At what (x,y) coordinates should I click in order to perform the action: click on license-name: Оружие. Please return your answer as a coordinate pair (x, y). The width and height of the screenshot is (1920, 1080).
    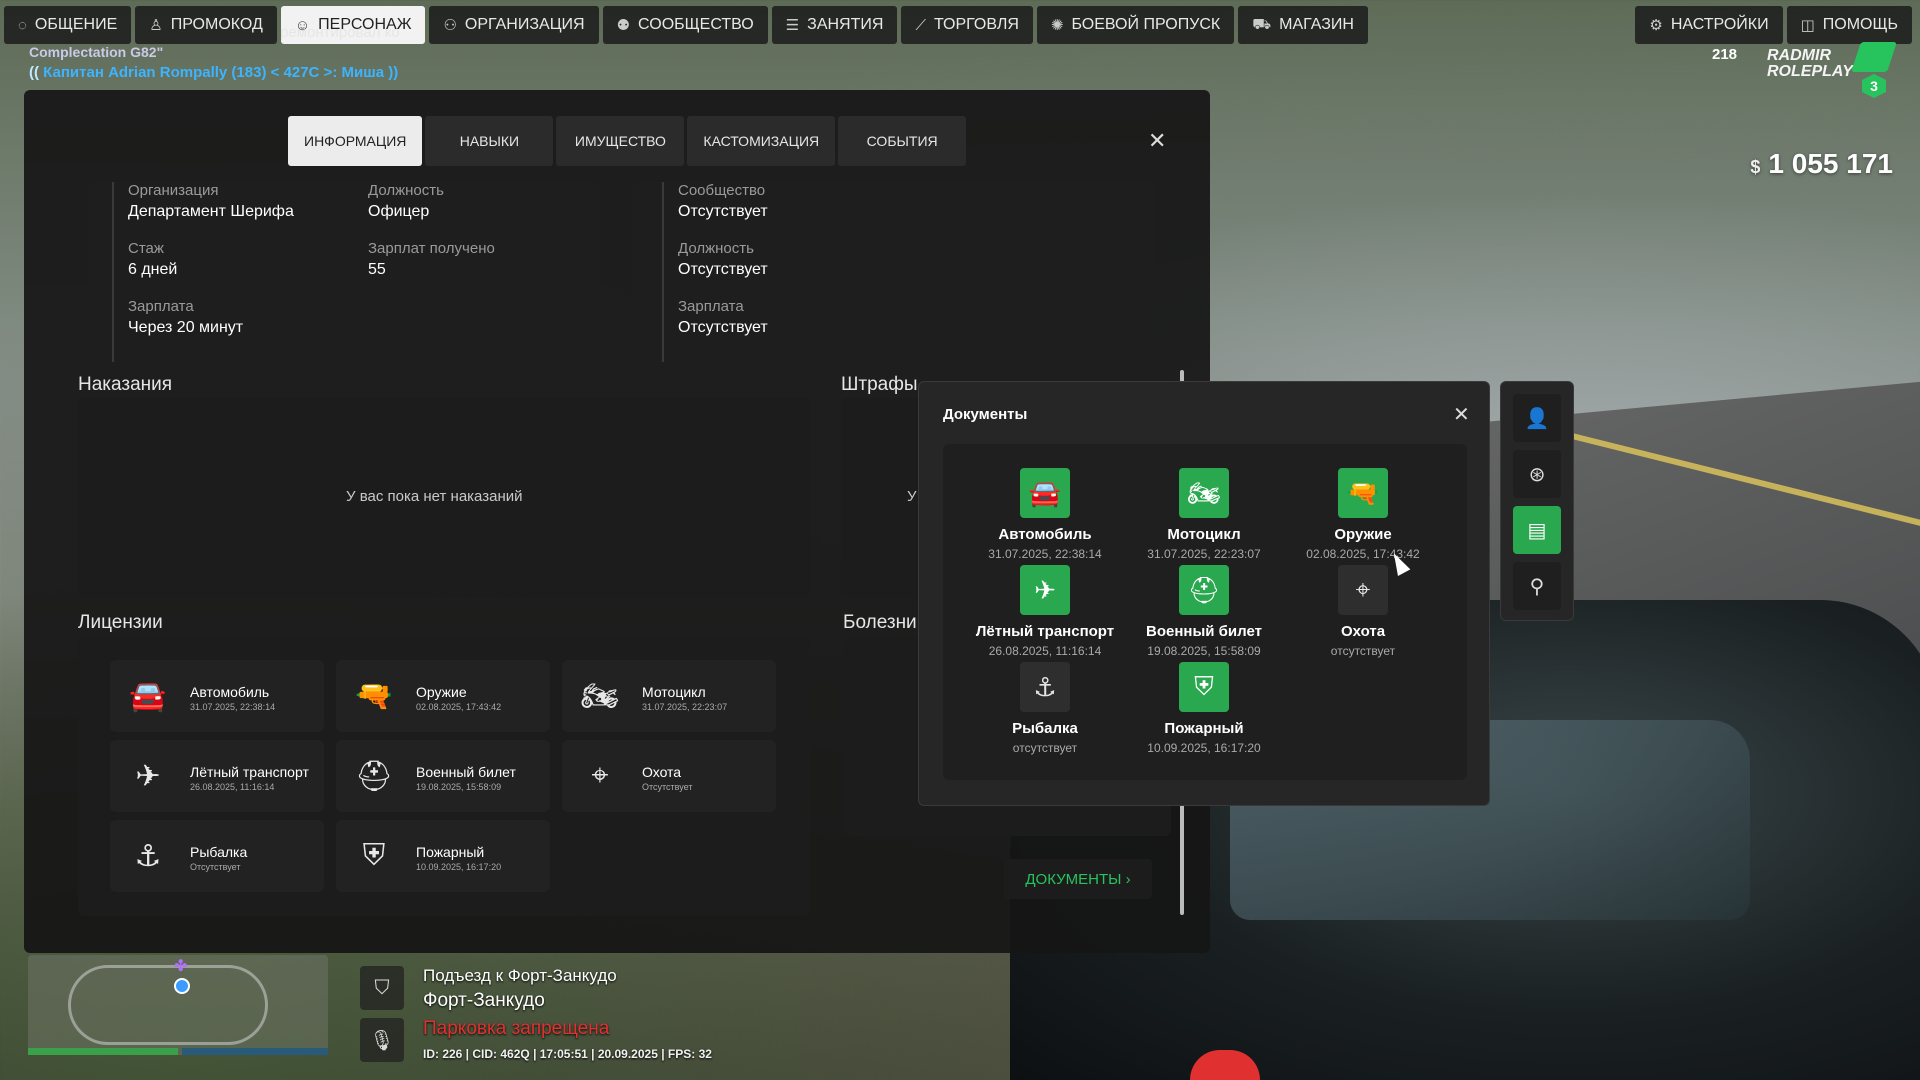
    Looking at the image, I should click on (441, 692).